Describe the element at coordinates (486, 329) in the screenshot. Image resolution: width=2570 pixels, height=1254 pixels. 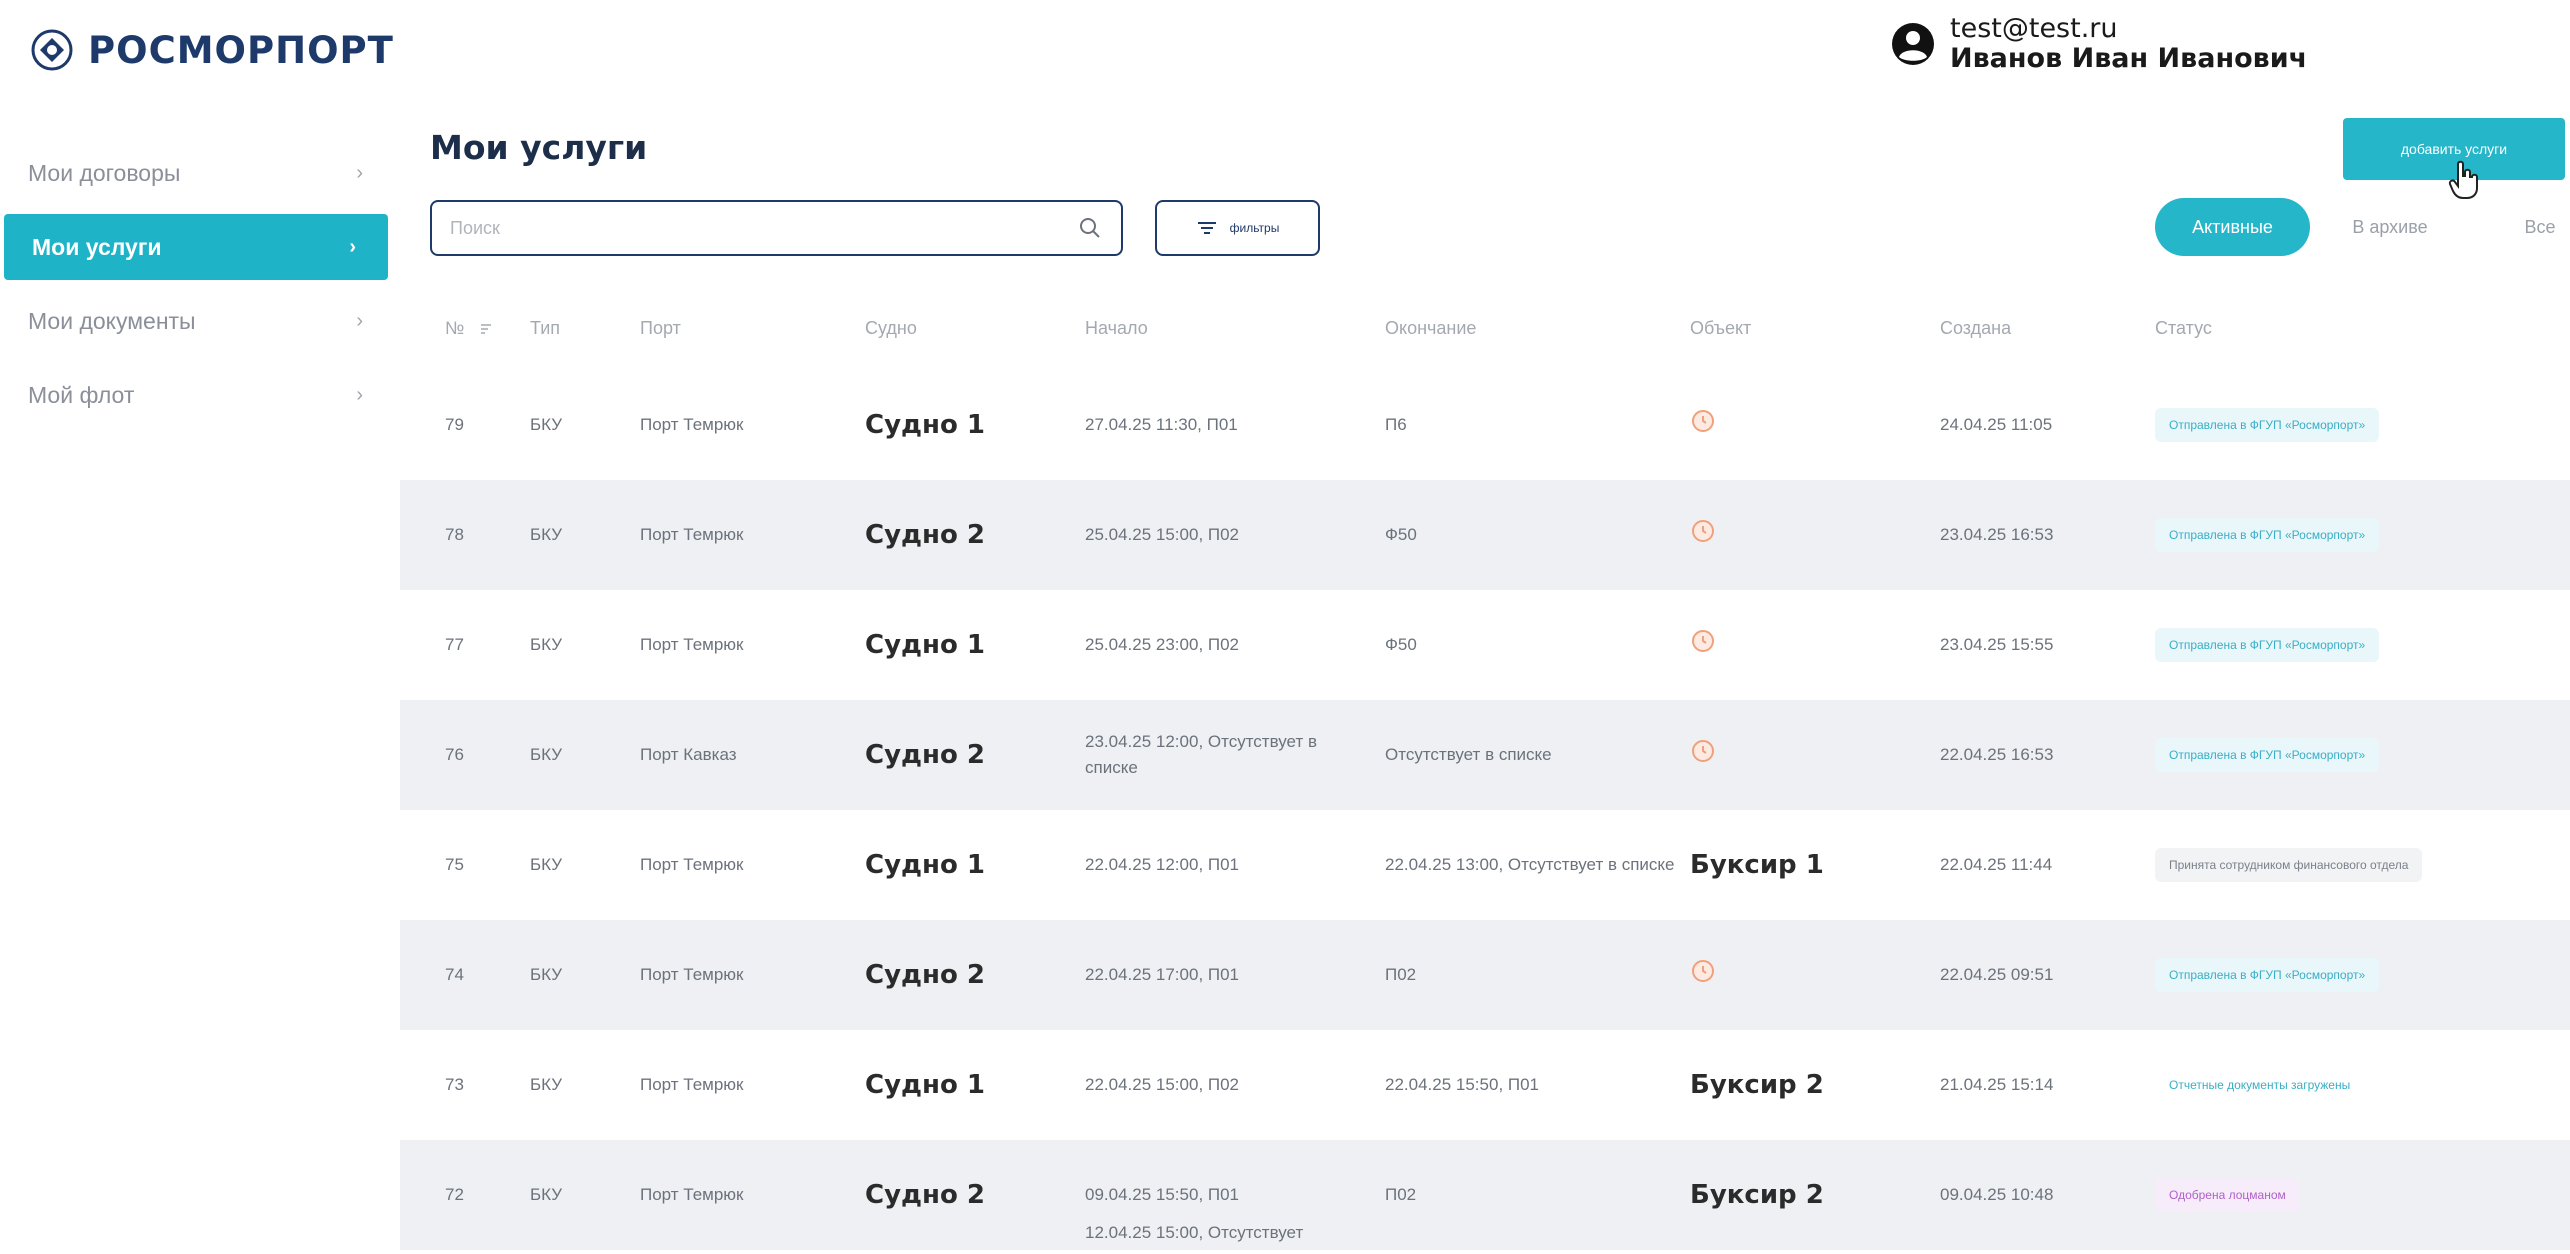
I see `sort-icon` at that location.